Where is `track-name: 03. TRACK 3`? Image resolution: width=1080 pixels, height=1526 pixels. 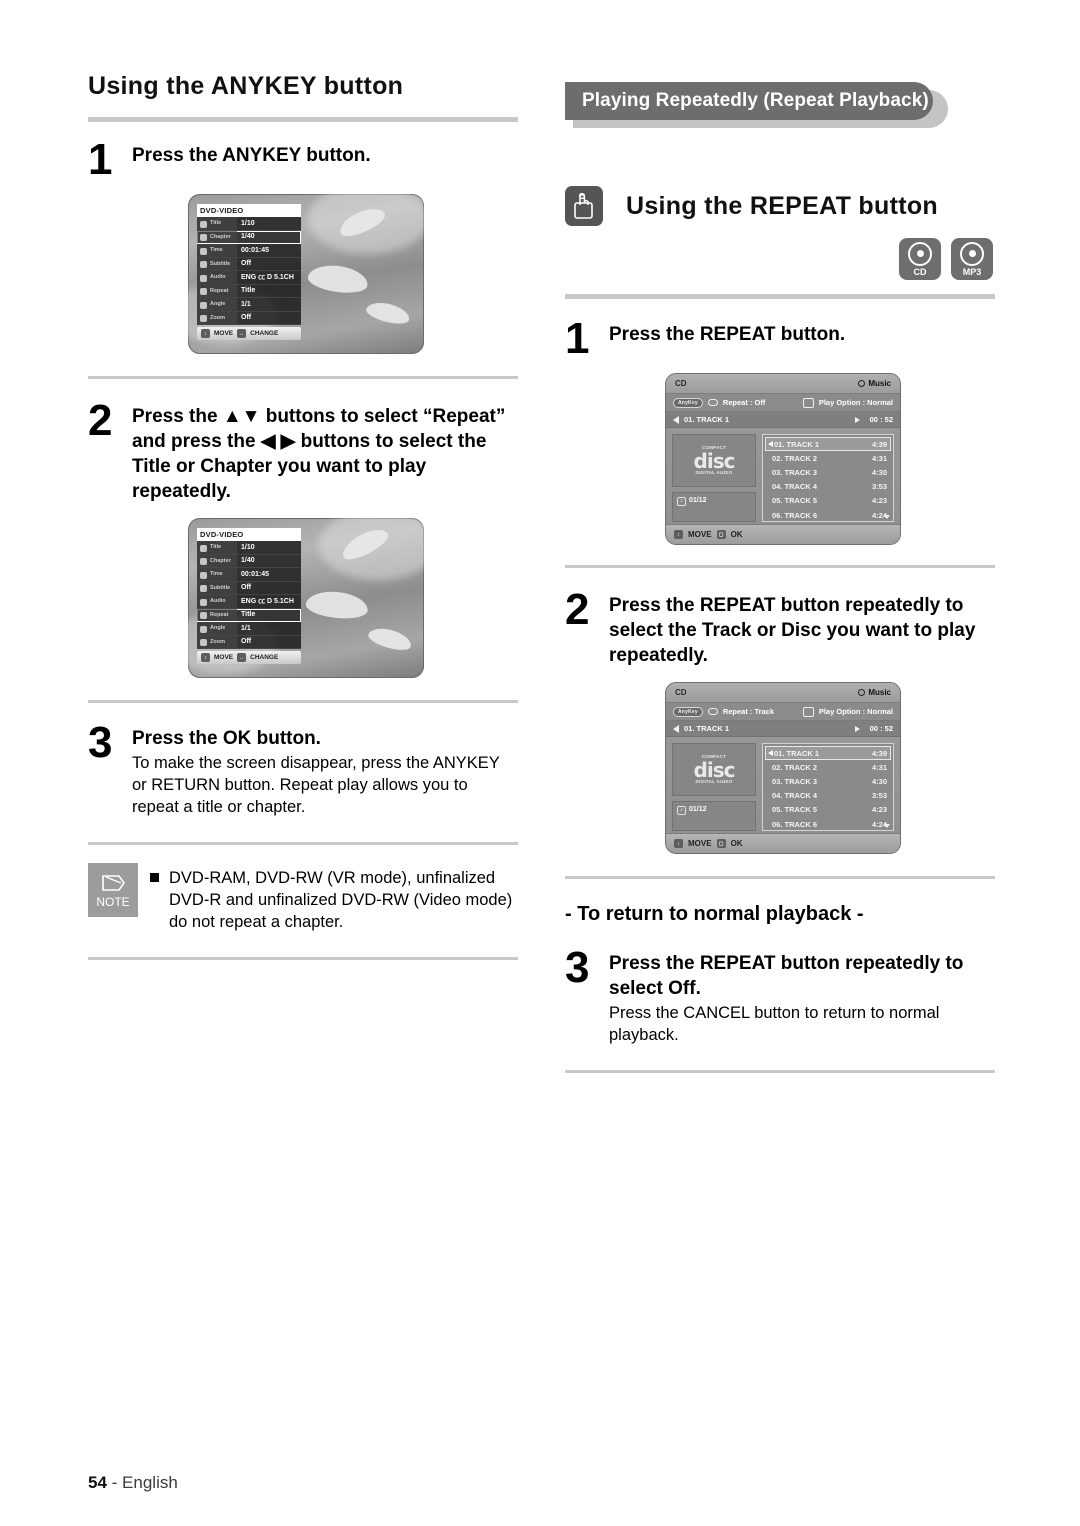
track-name: 03. TRACK 3 is located at coordinates (795, 781).